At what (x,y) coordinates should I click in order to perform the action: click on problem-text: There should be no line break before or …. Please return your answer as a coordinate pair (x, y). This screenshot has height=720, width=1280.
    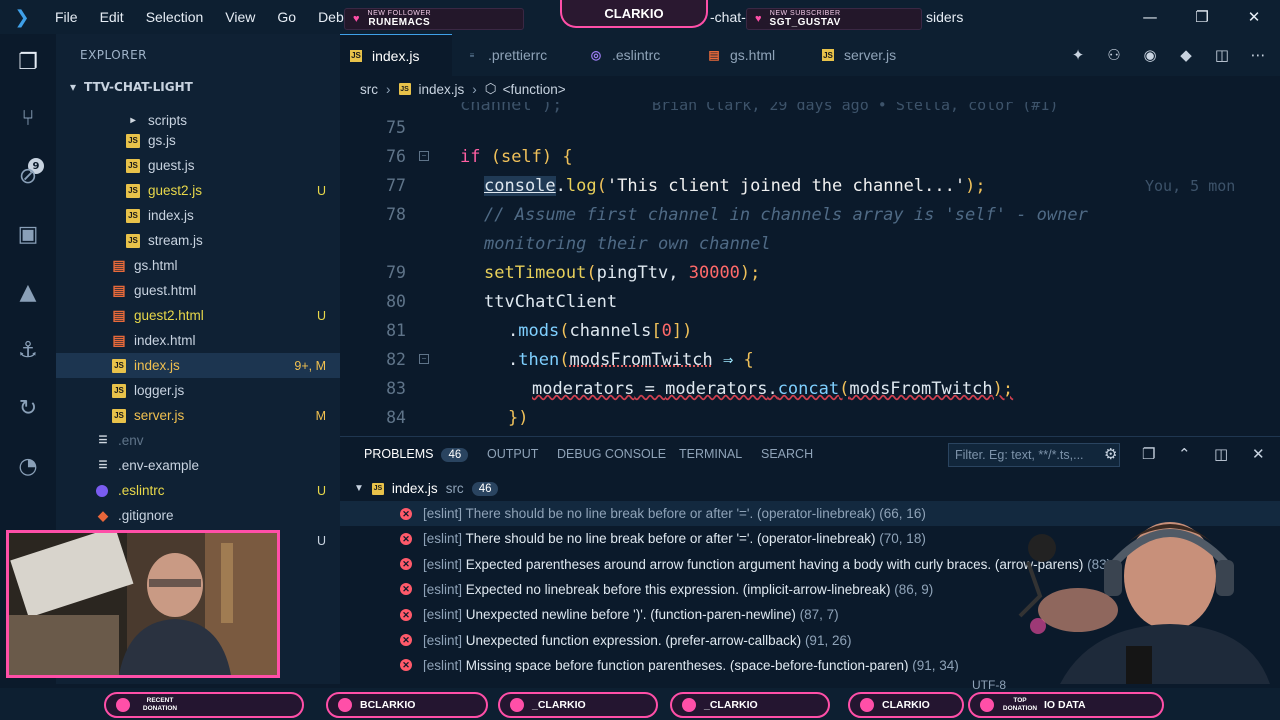
    Looking at the image, I should click on (672, 513).